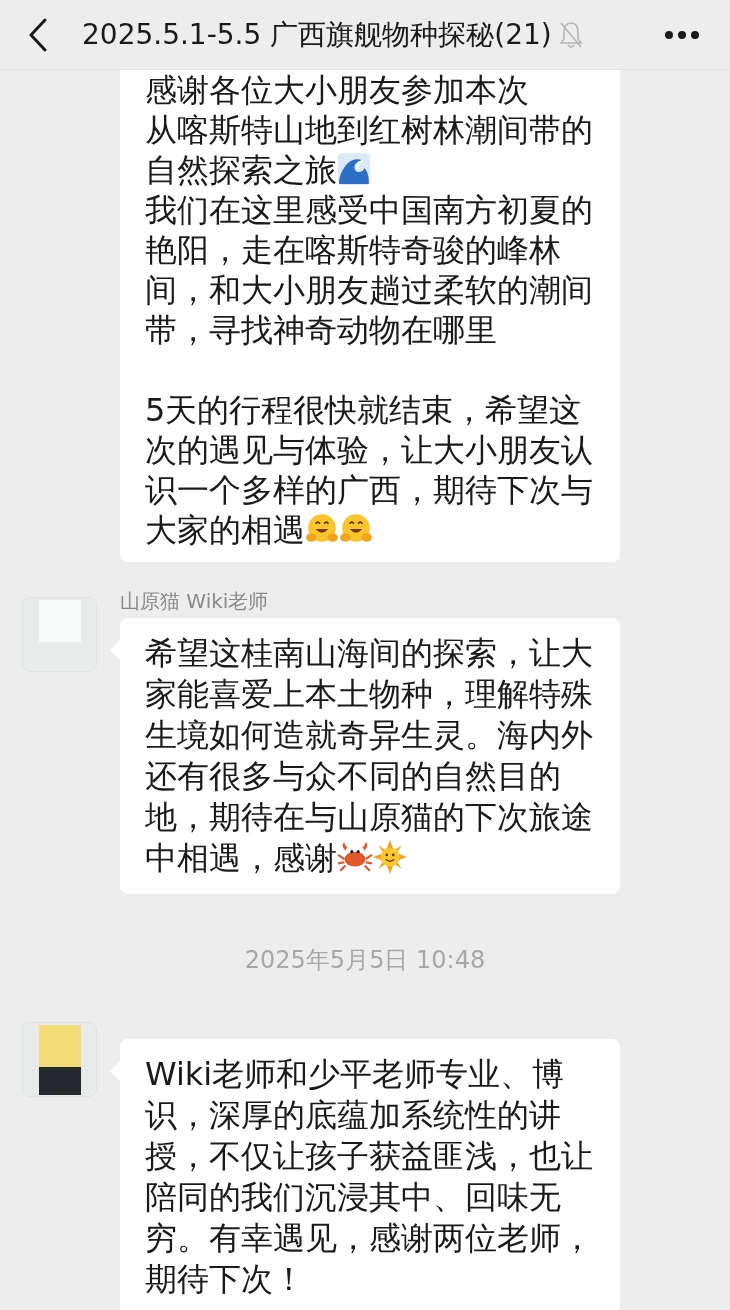 This screenshot has width=730, height=1310. What do you see at coordinates (38, 34) in the screenshot?
I see `back-icon` at bounding box center [38, 34].